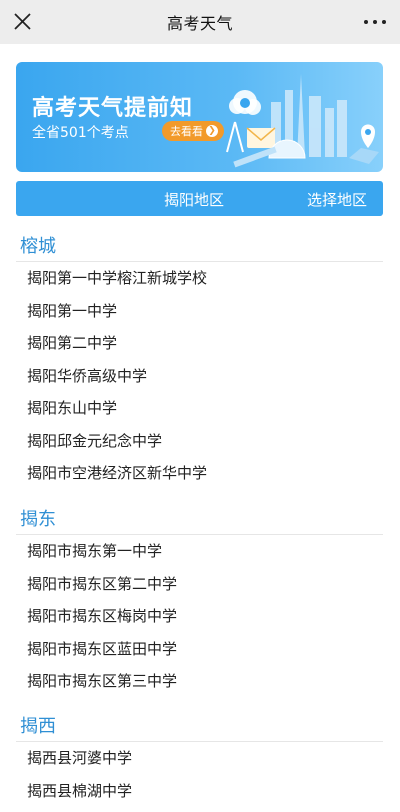  What do you see at coordinates (199, 247) in the screenshot?
I see `district-title: 榕城` at bounding box center [199, 247].